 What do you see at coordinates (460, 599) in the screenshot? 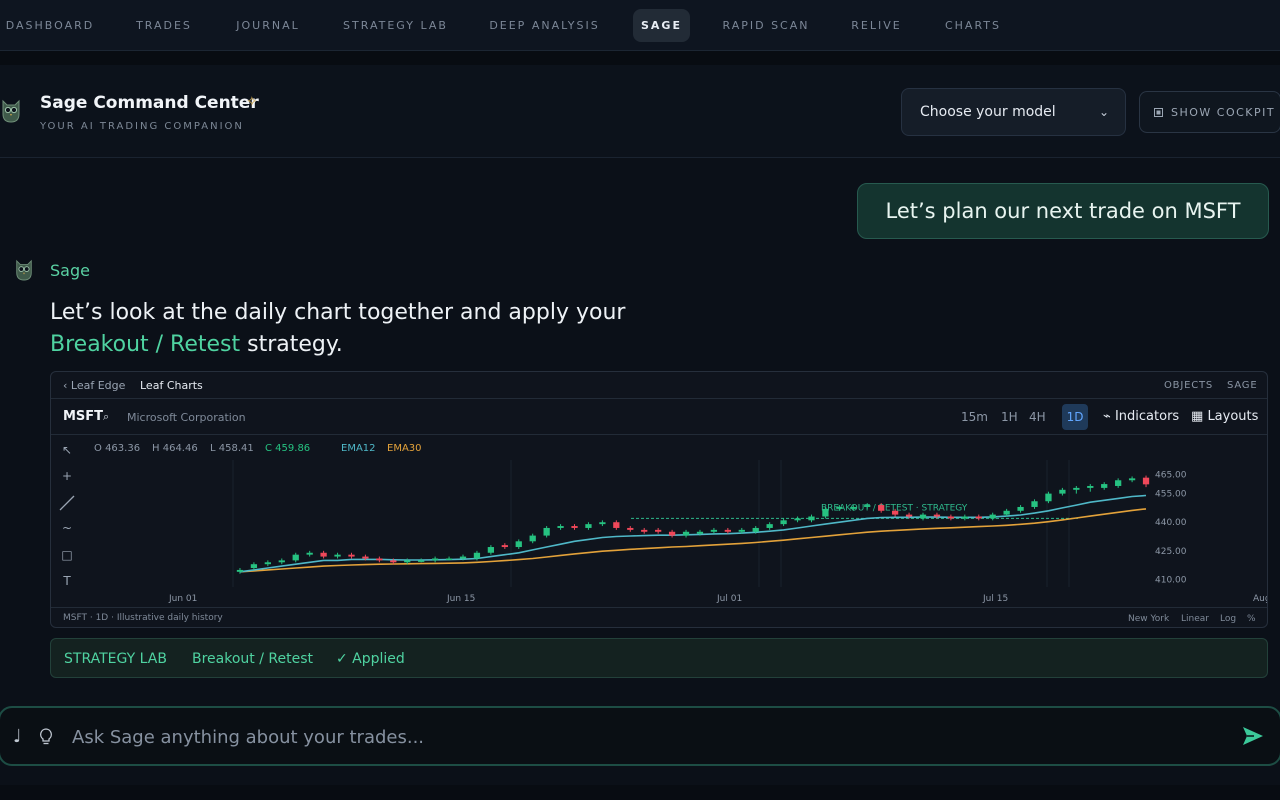
I see `x-tick-label: Jun 15` at bounding box center [460, 599].